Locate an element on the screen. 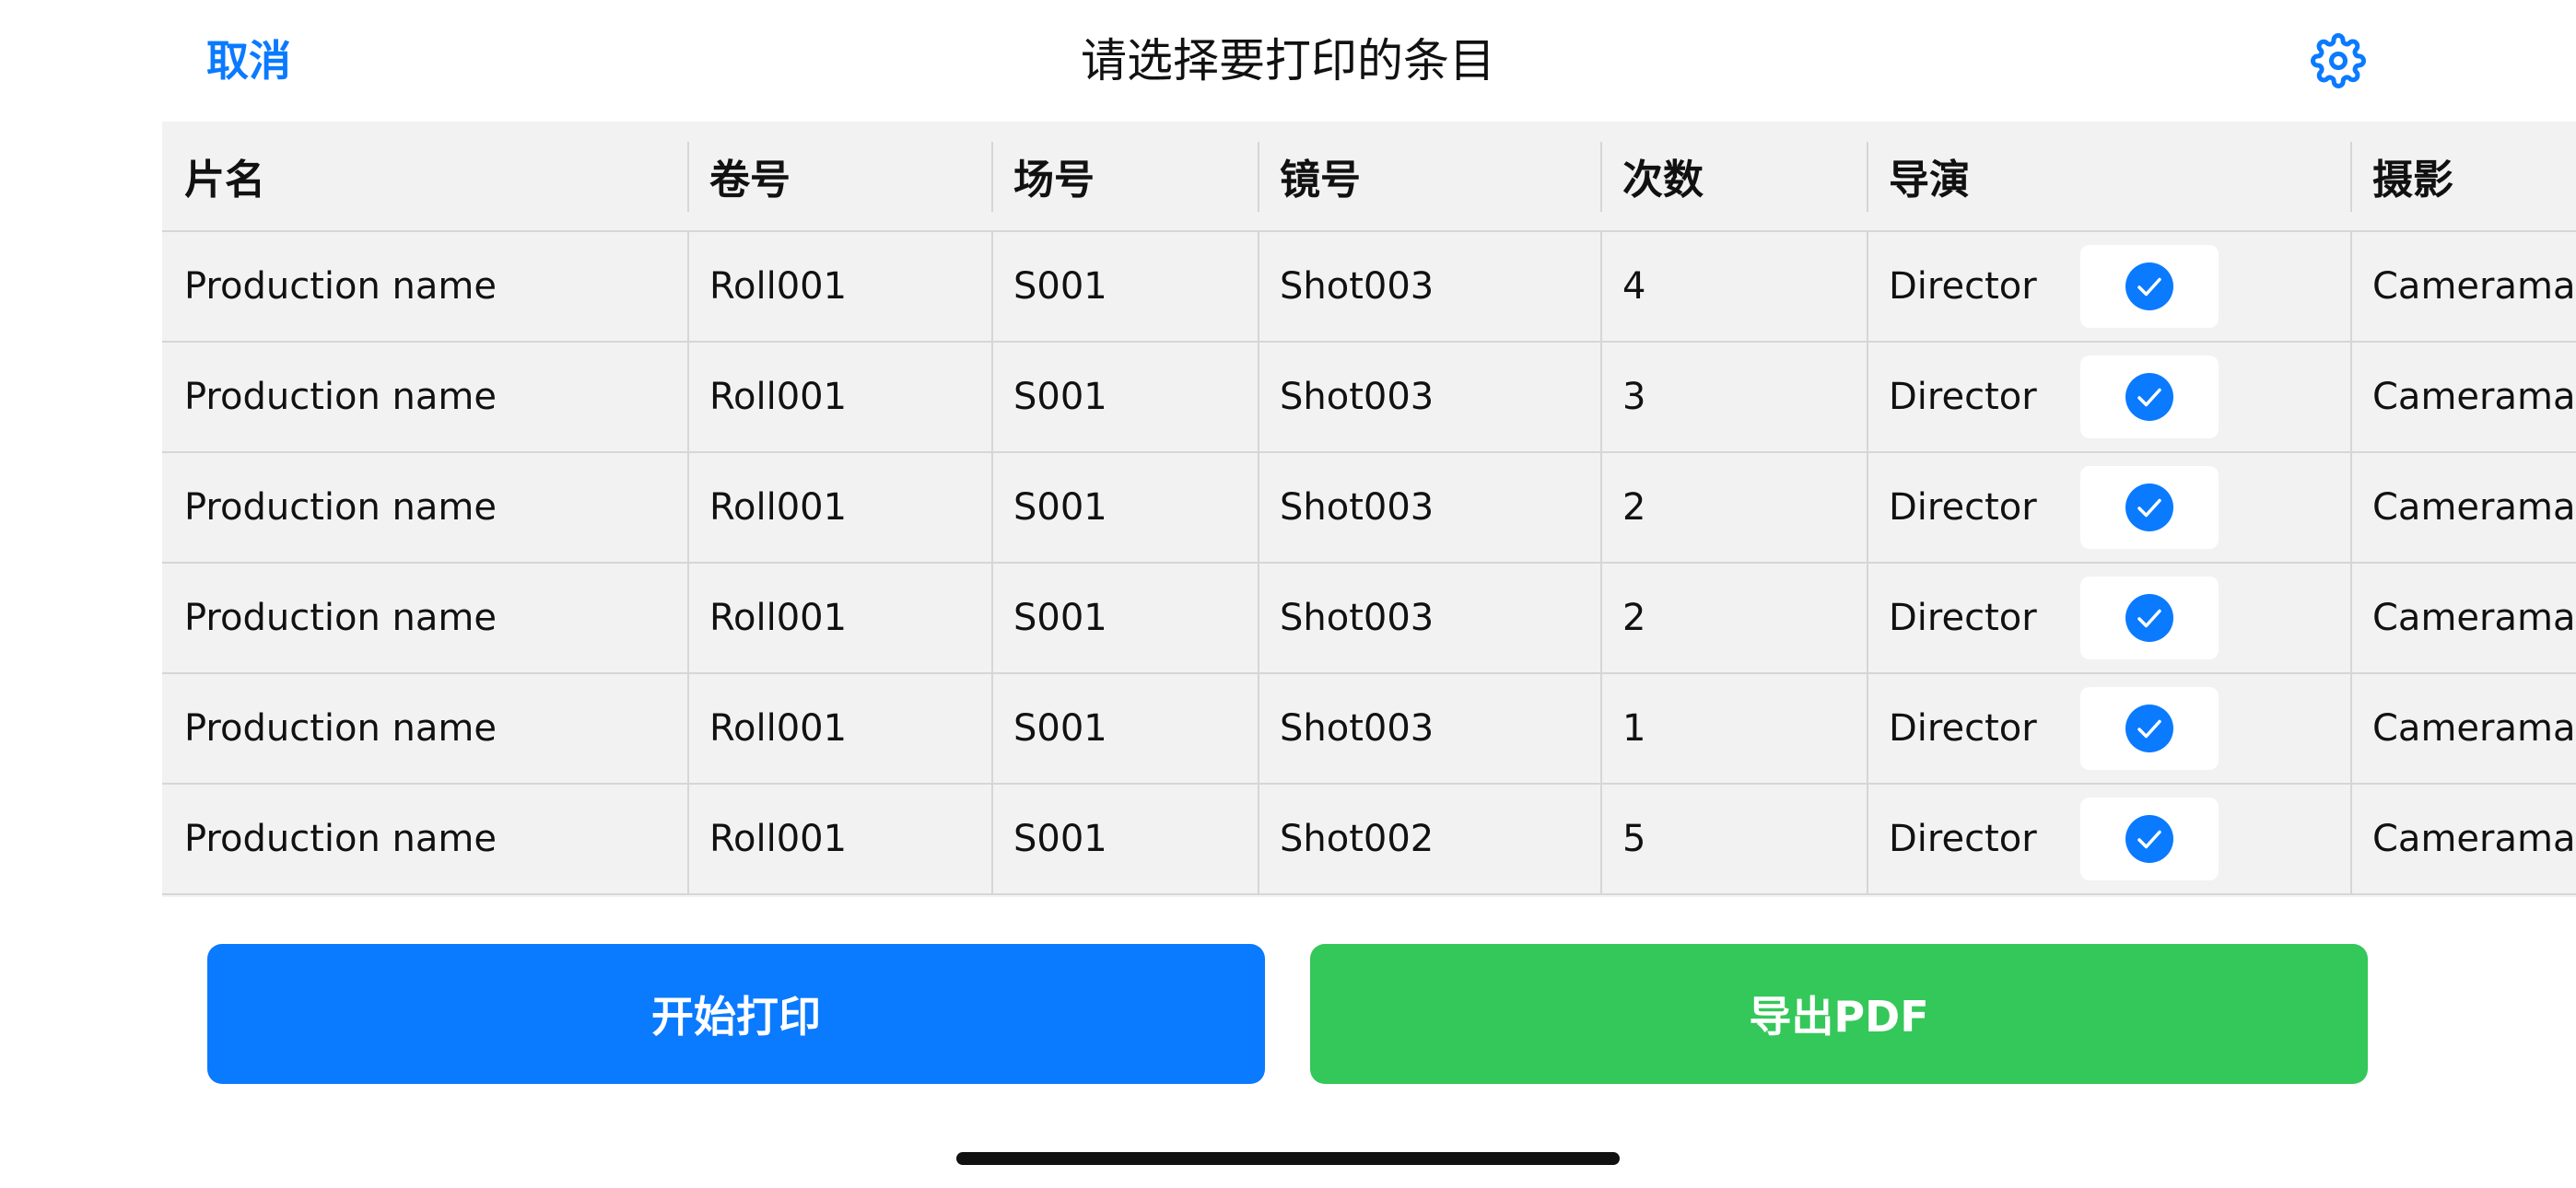 This screenshot has width=2576, height=1188. cell-take: 1 is located at coordinates (1634, 728).